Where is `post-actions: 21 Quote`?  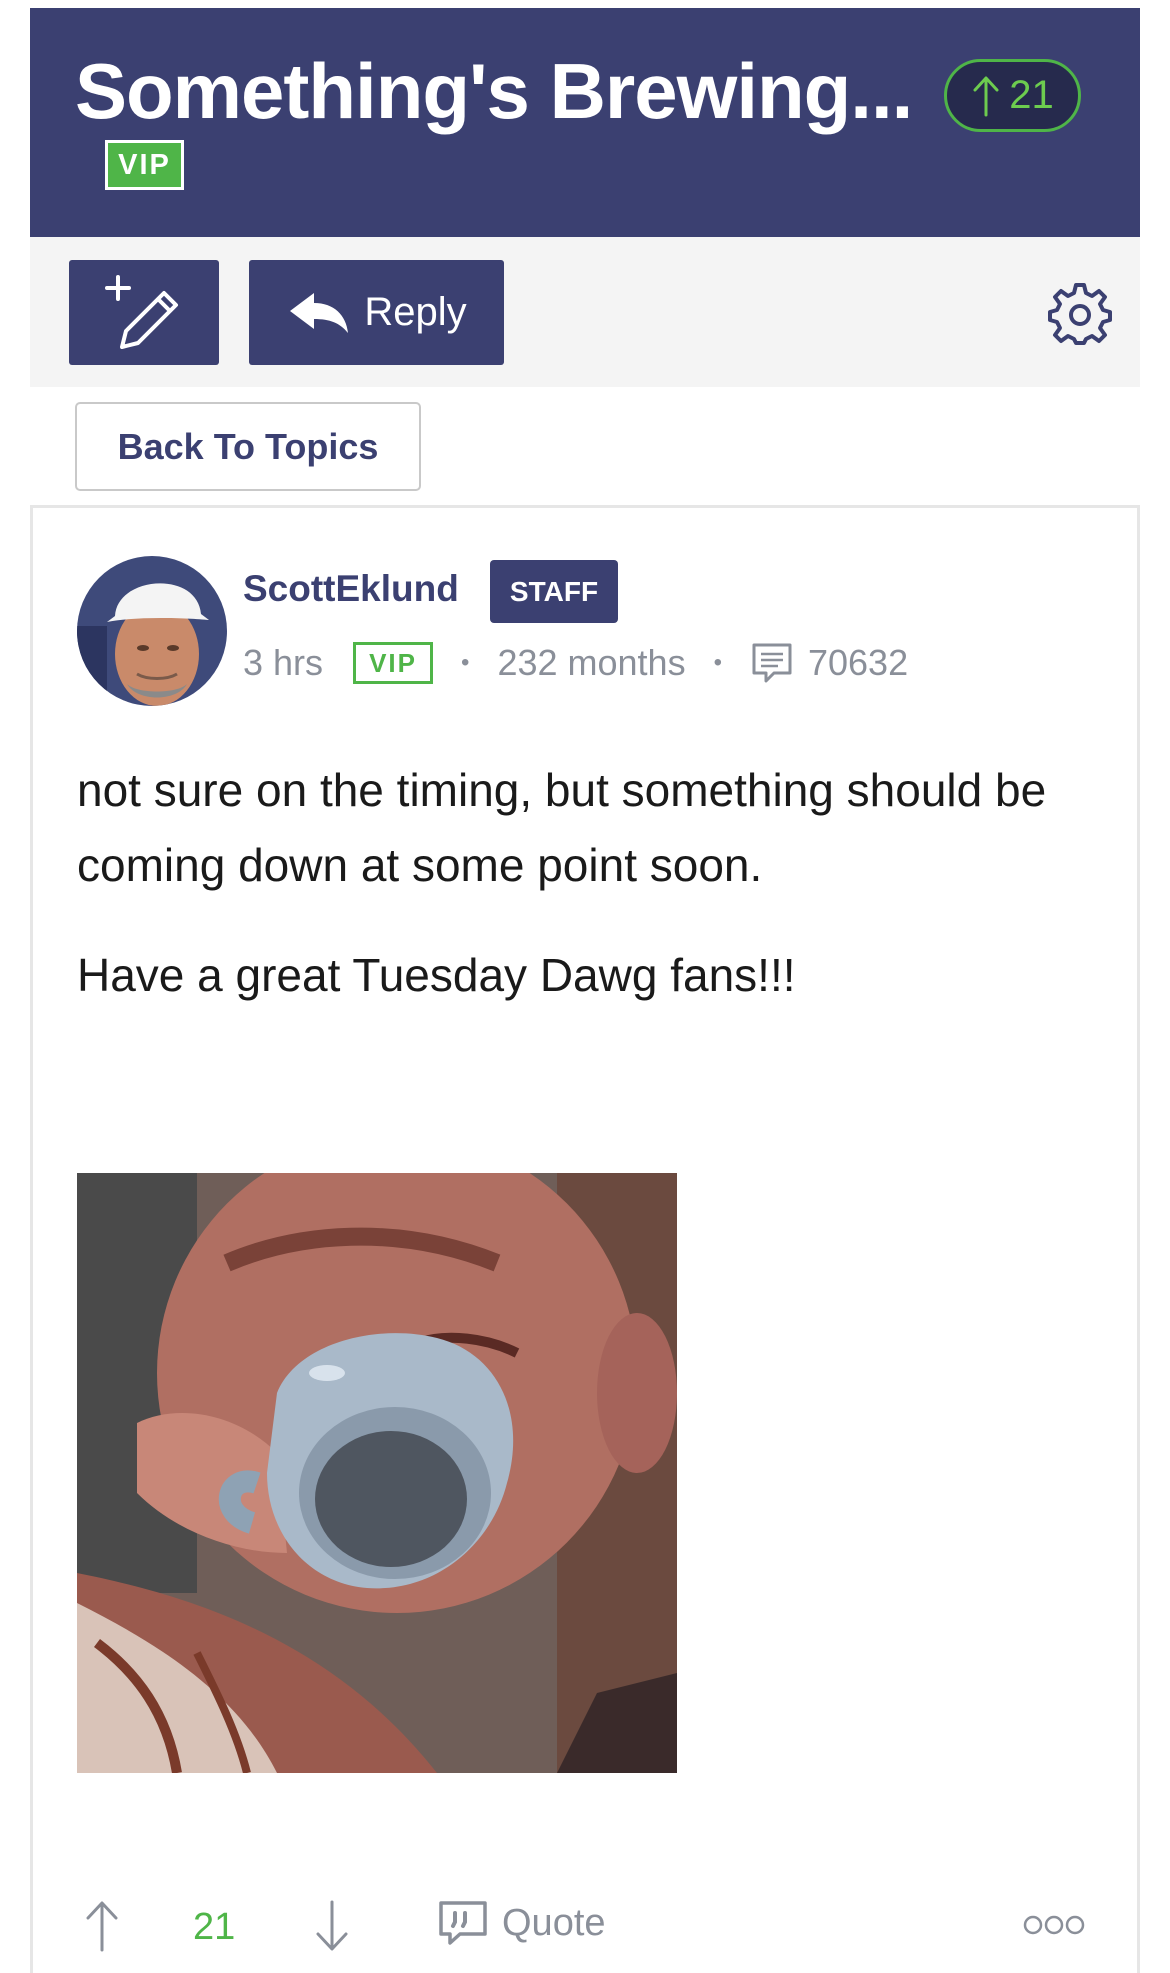 post-actions: 21 Quote is located at coordinates (588, 1925).